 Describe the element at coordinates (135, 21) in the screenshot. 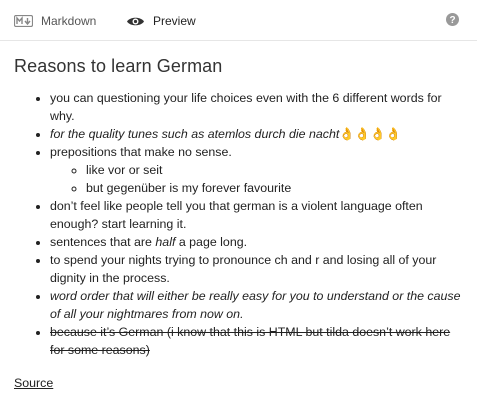

I see `eye-icon` at that location.